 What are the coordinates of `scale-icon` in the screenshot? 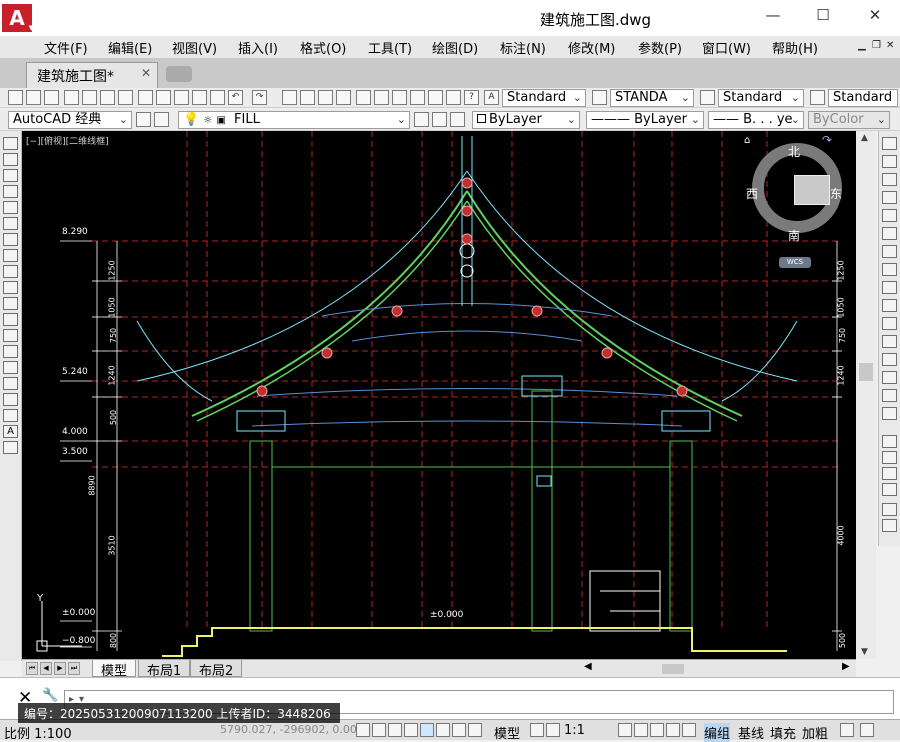 It's located at (889, 269).